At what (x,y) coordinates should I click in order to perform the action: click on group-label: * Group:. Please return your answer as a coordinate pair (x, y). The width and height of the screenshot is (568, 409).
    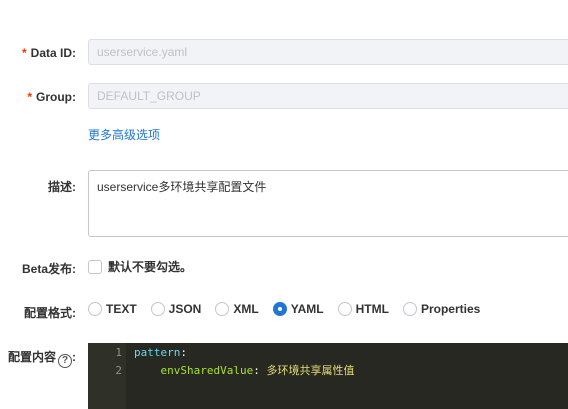
    Looking at the image, I should click on (51, 97).